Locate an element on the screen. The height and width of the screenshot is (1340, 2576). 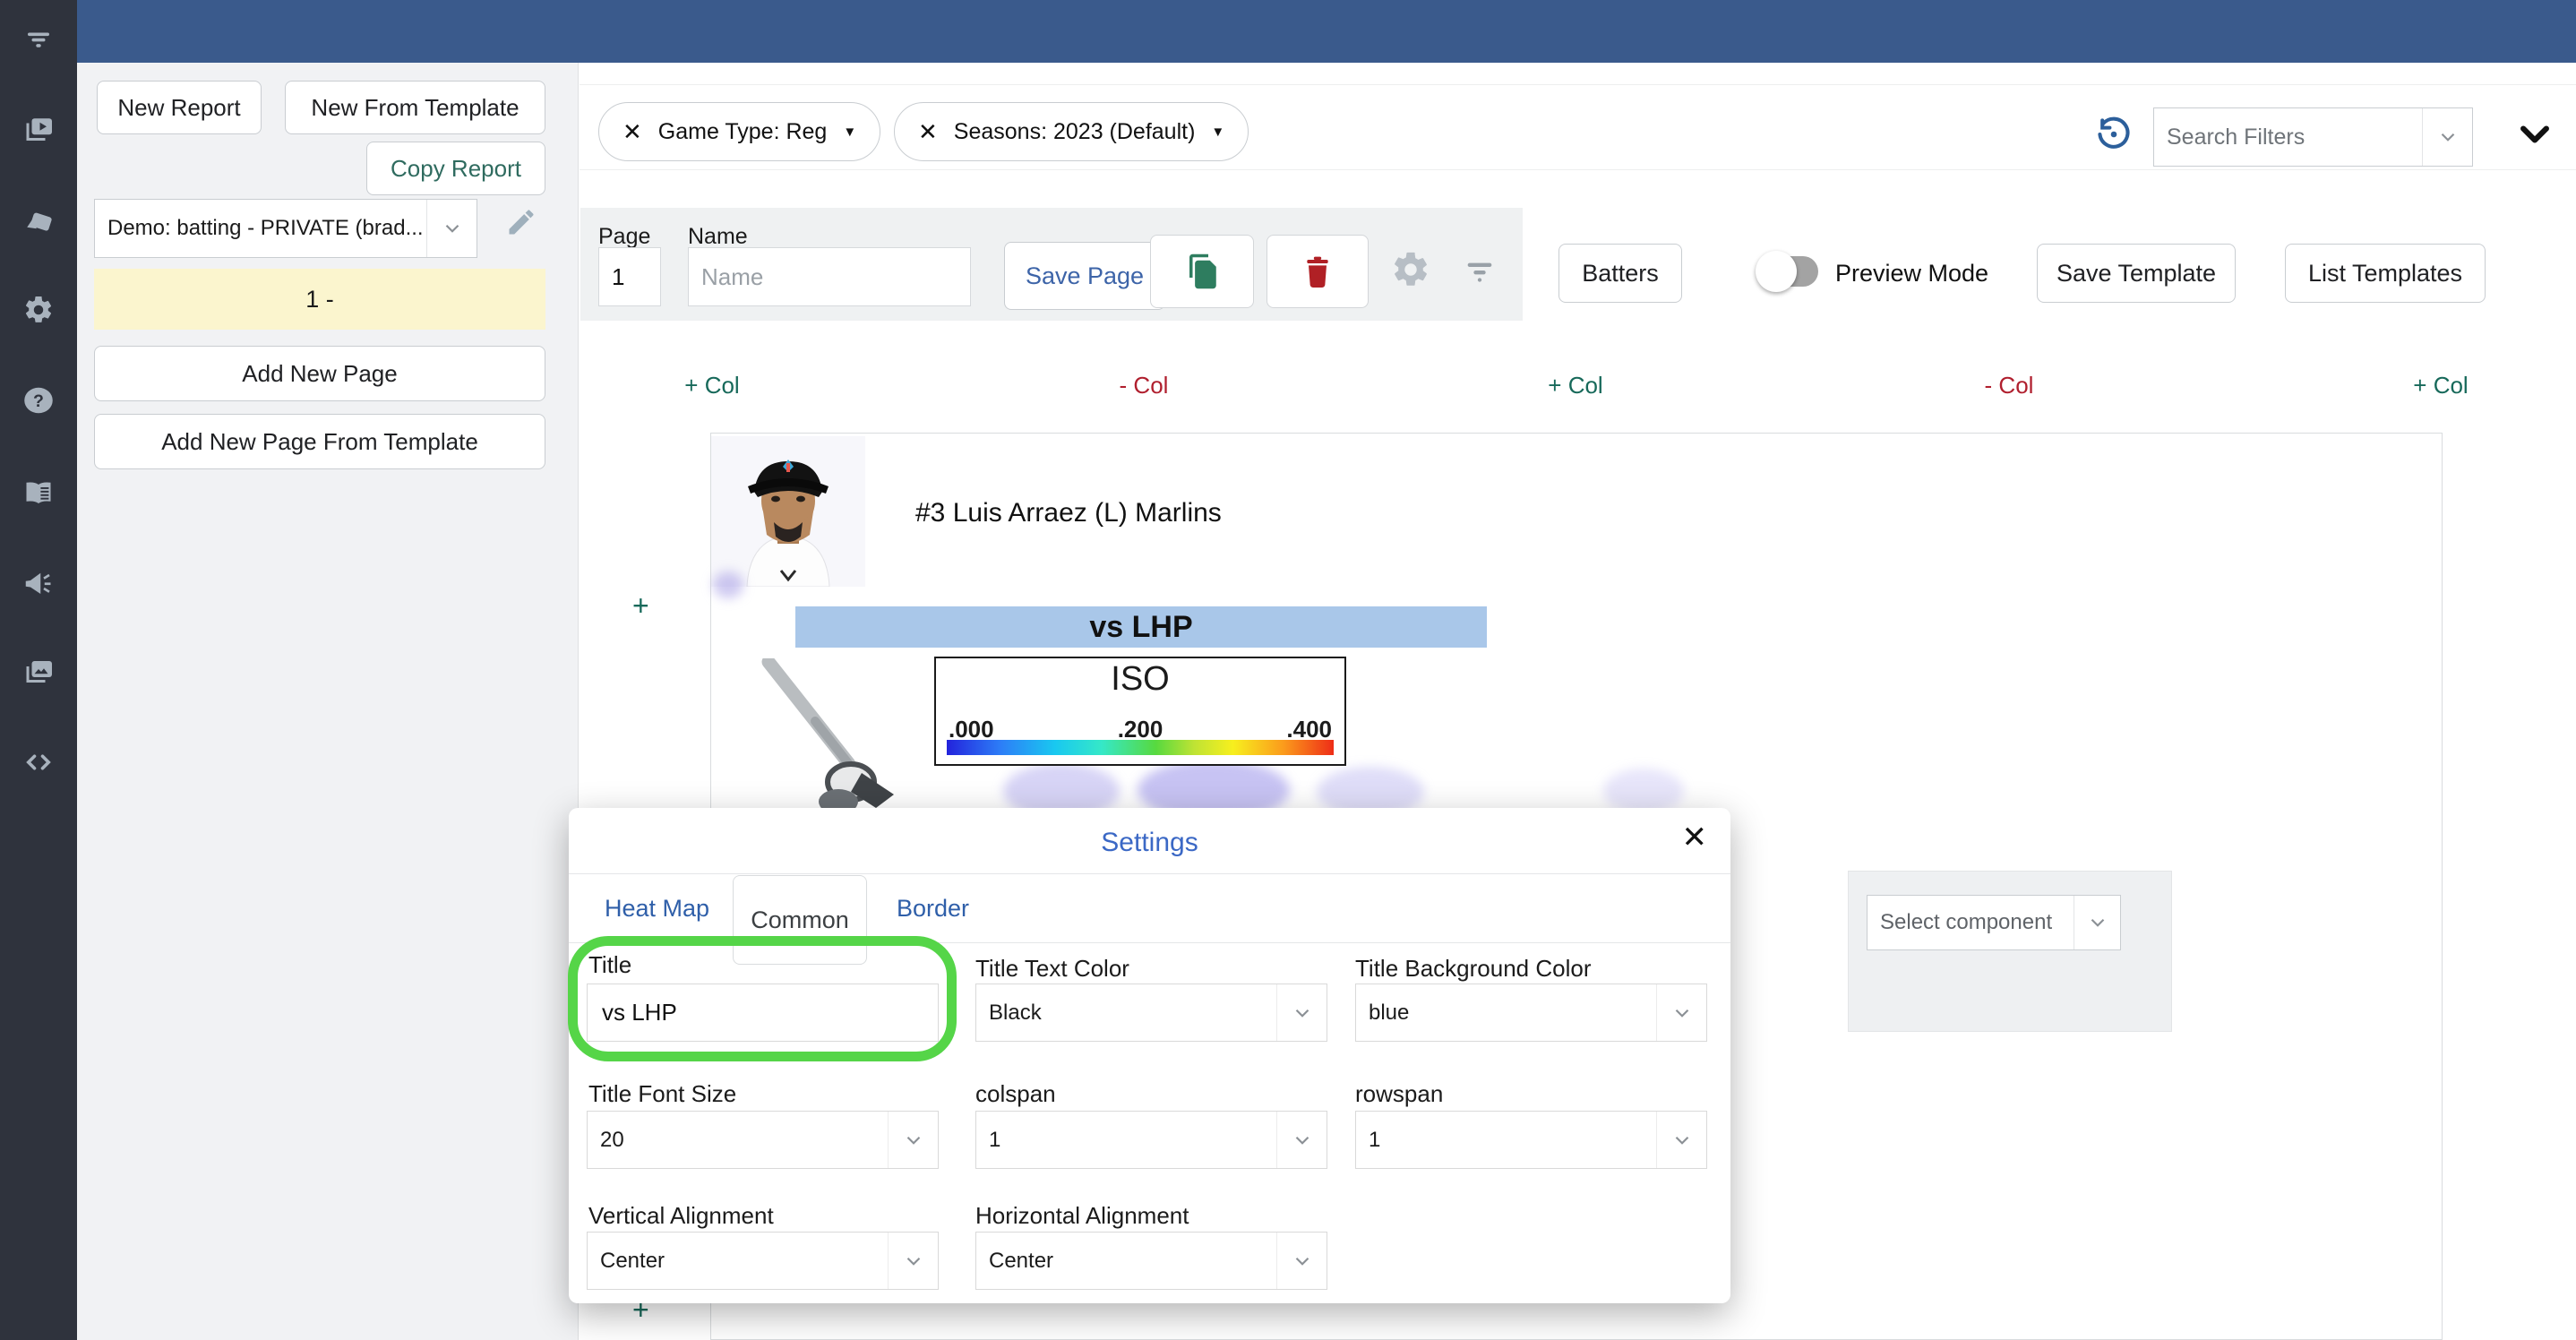
divider is located at coordinates (1149, 873).